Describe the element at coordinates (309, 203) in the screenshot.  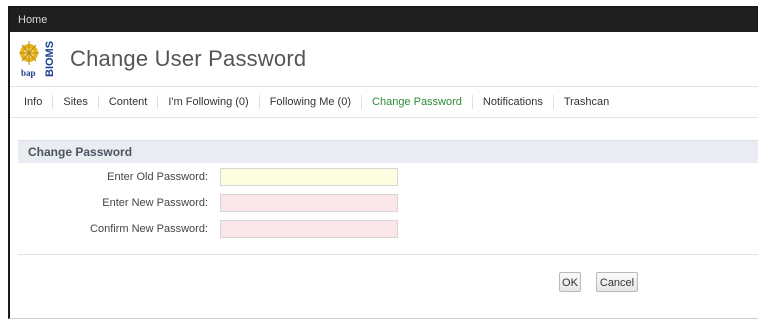
I see `new-password-field` at that location.